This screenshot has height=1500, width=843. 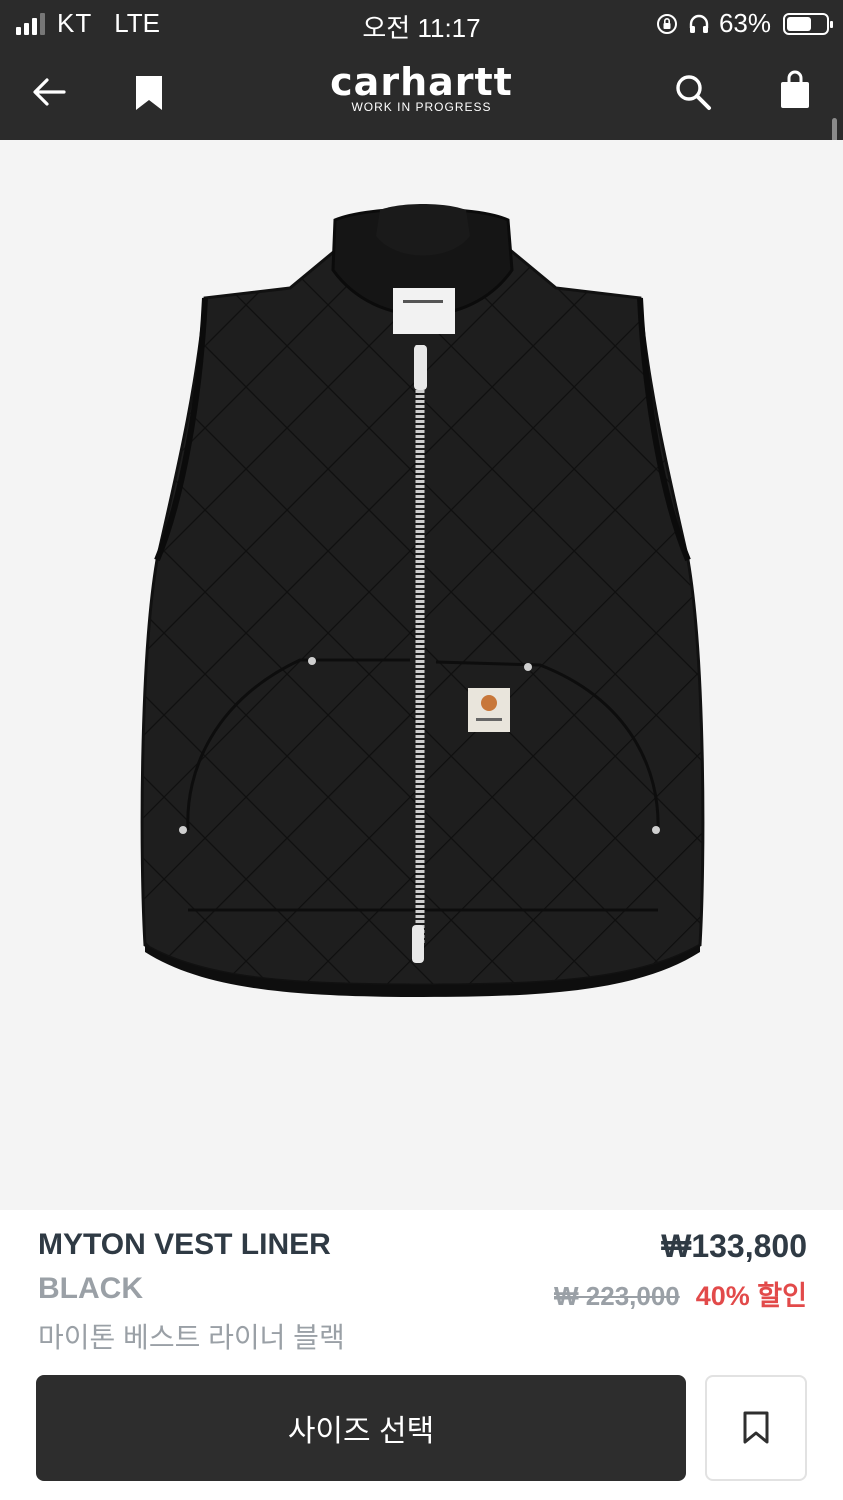 What do you see at coordinates (421, 82) in the screenshot?
I see `logo-wordmark: carhartt` at bounding box center [421, 82].